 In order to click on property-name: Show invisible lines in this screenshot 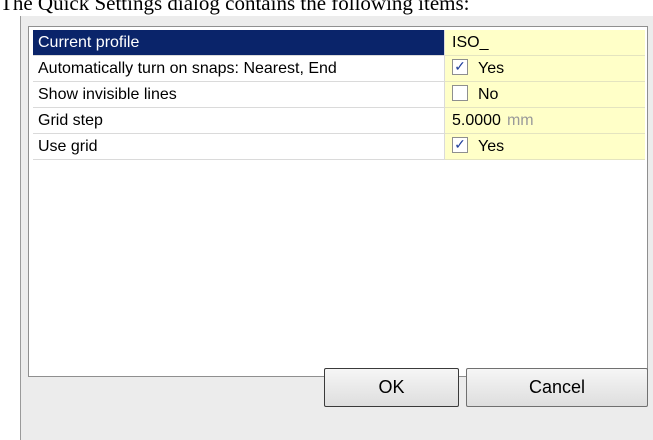, I will do `click(239, 95)`.